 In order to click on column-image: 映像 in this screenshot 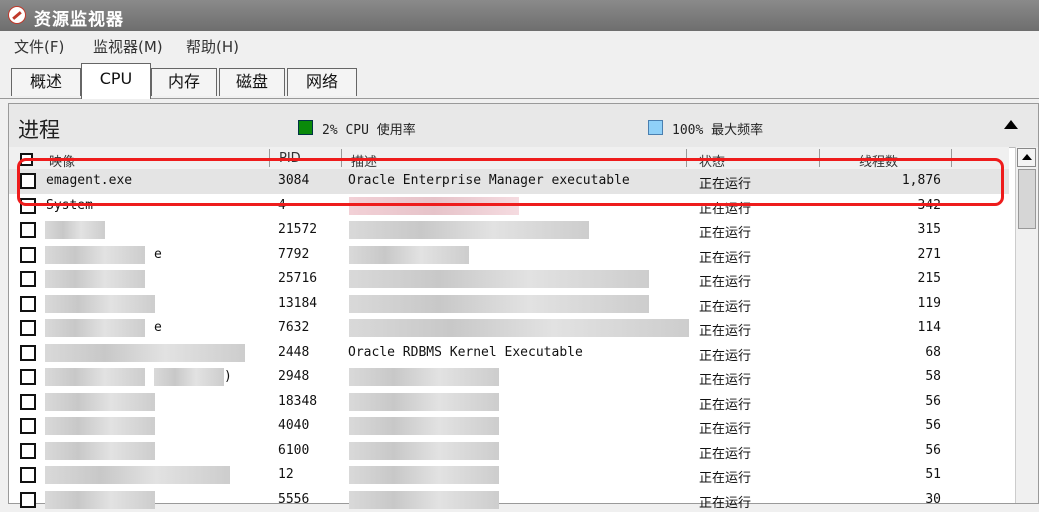, I will do `click(159, 160)`.